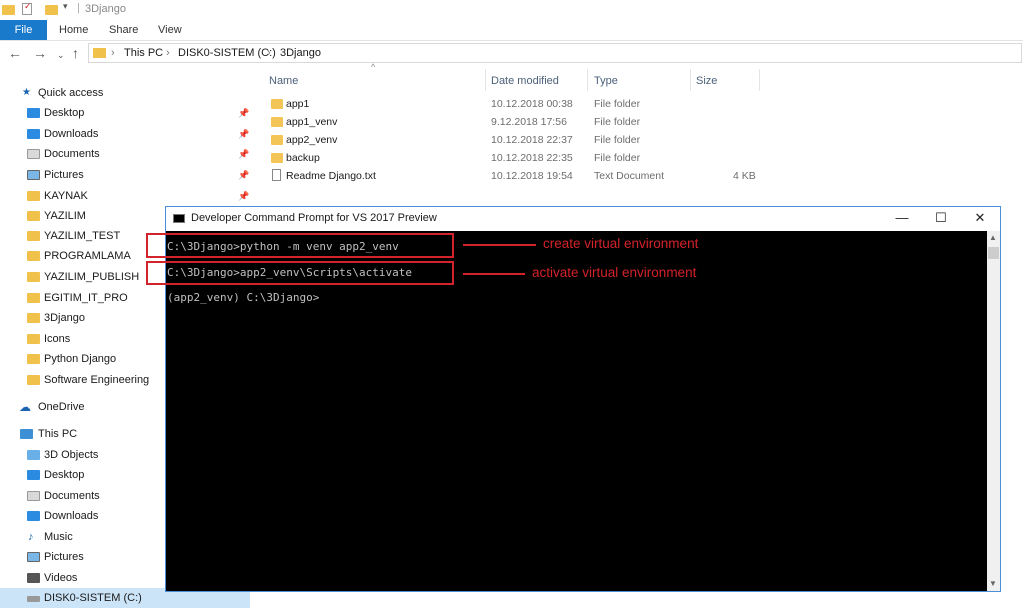 This screenshot has height=611, width=1023. Describe the element at coordinates (993, 253) in the screenshot. I see `scroll-thumb` at that location.